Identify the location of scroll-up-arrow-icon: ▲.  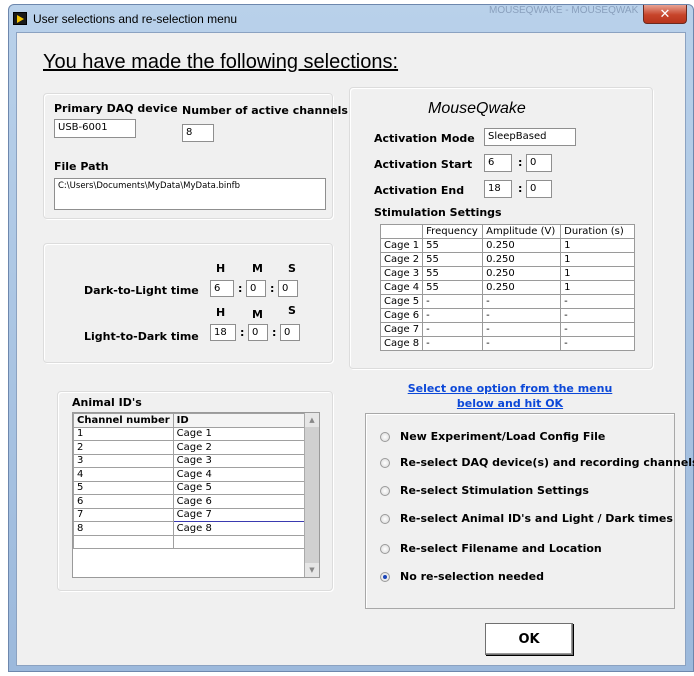
(312, 420).